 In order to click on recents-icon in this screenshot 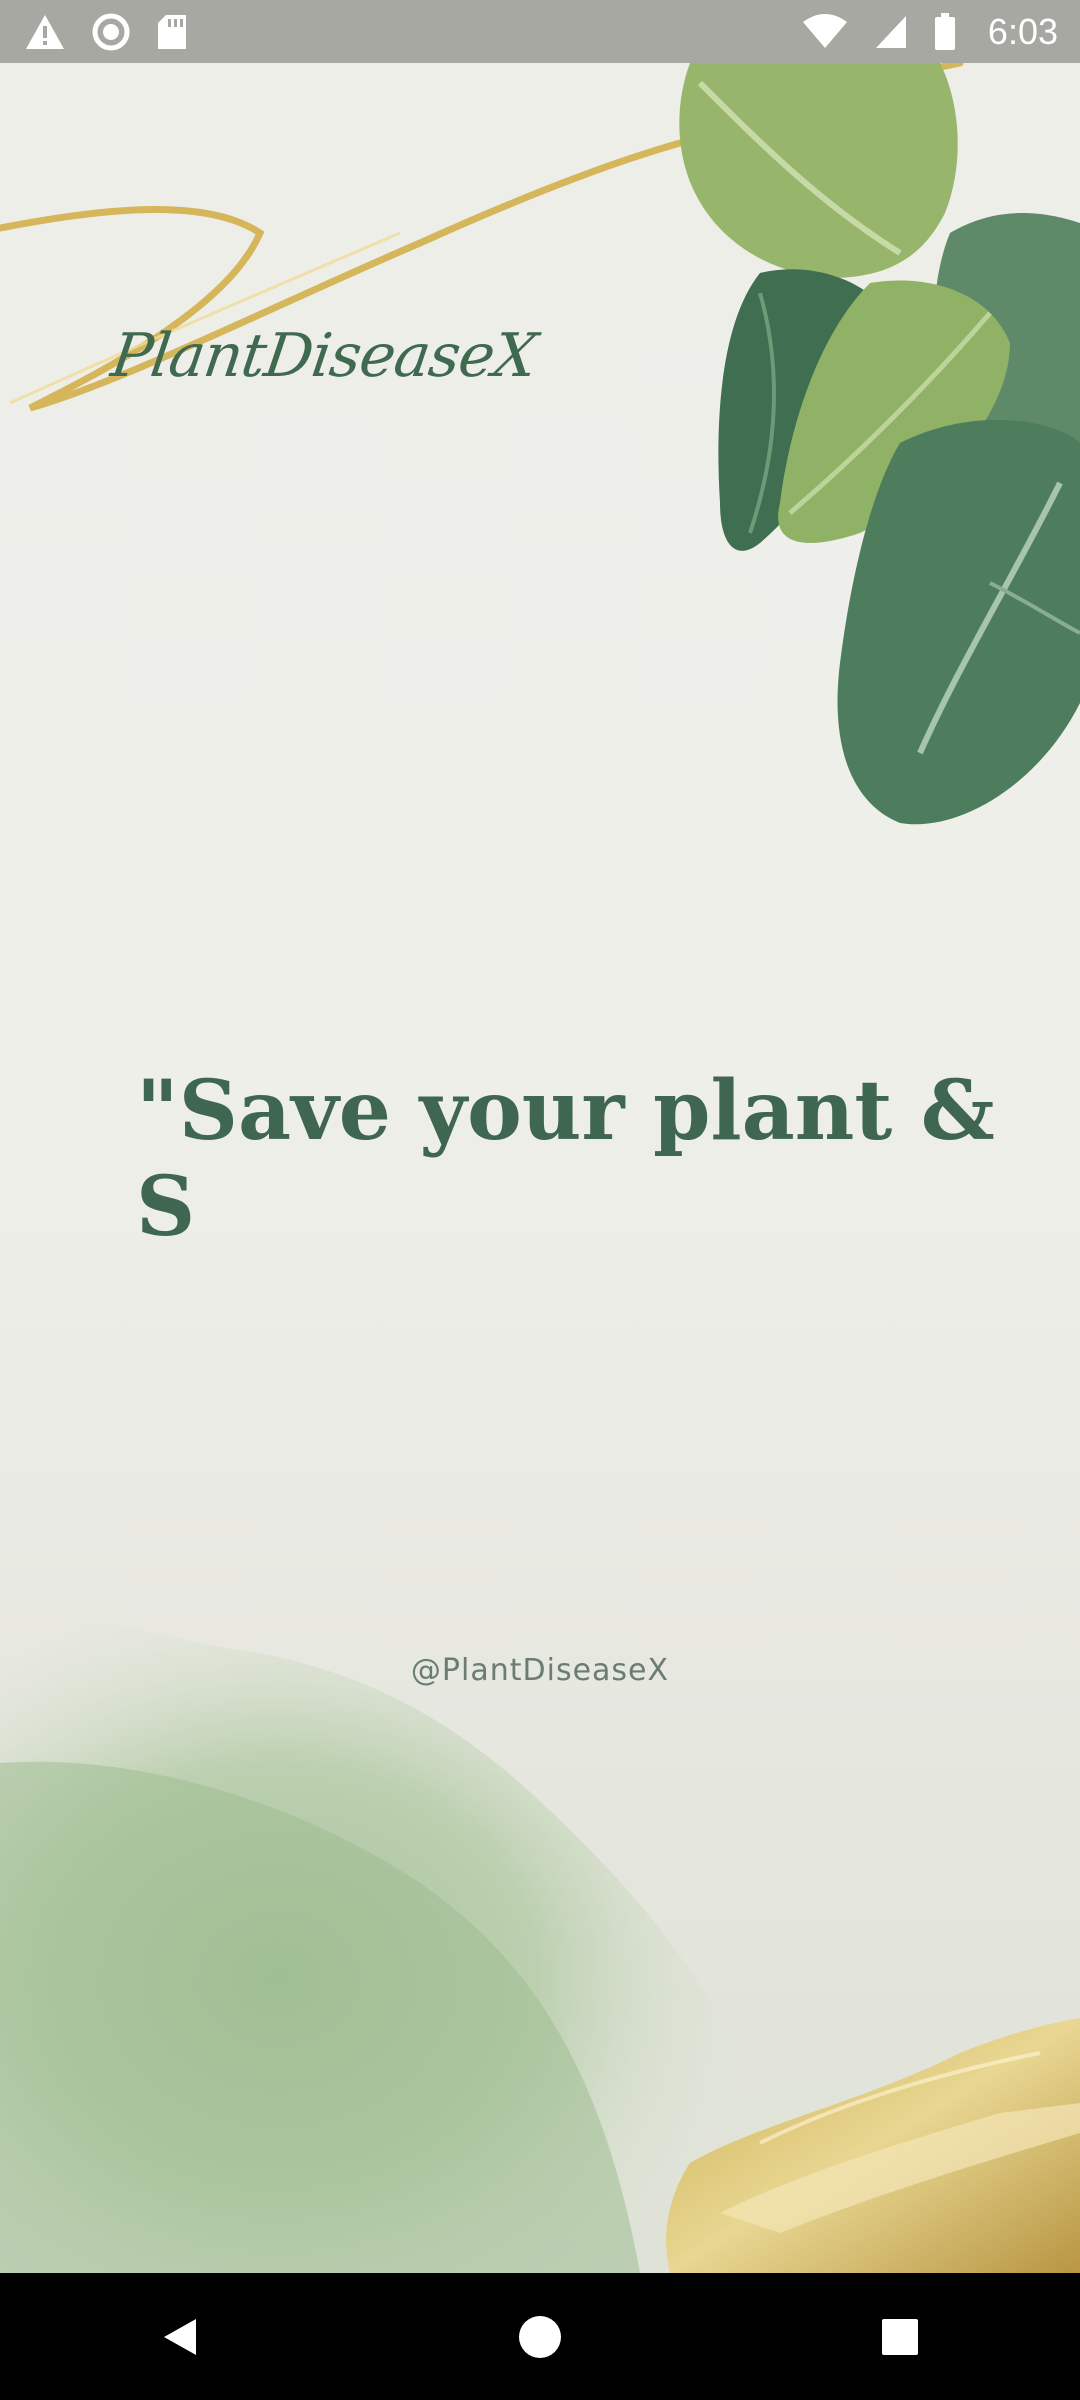, I will do `click(900, 2336)`.